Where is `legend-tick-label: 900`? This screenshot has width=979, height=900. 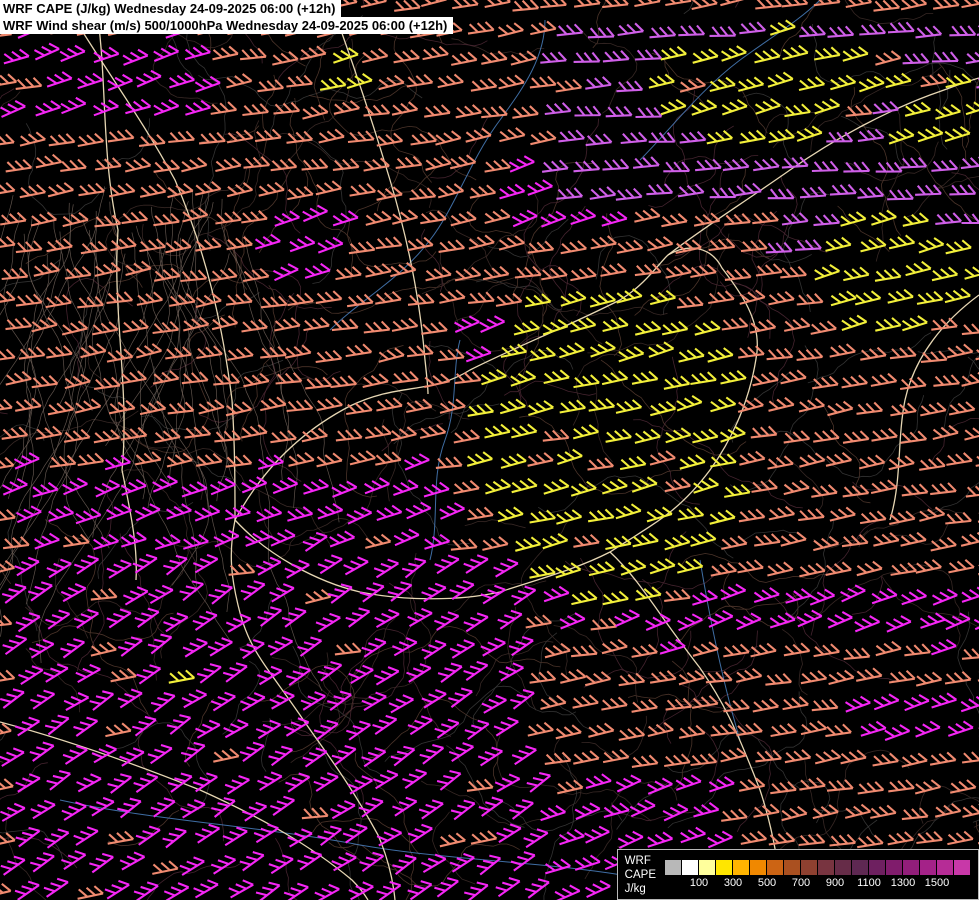
legend-tick-label: 900 is located at coordinates (835, 883).